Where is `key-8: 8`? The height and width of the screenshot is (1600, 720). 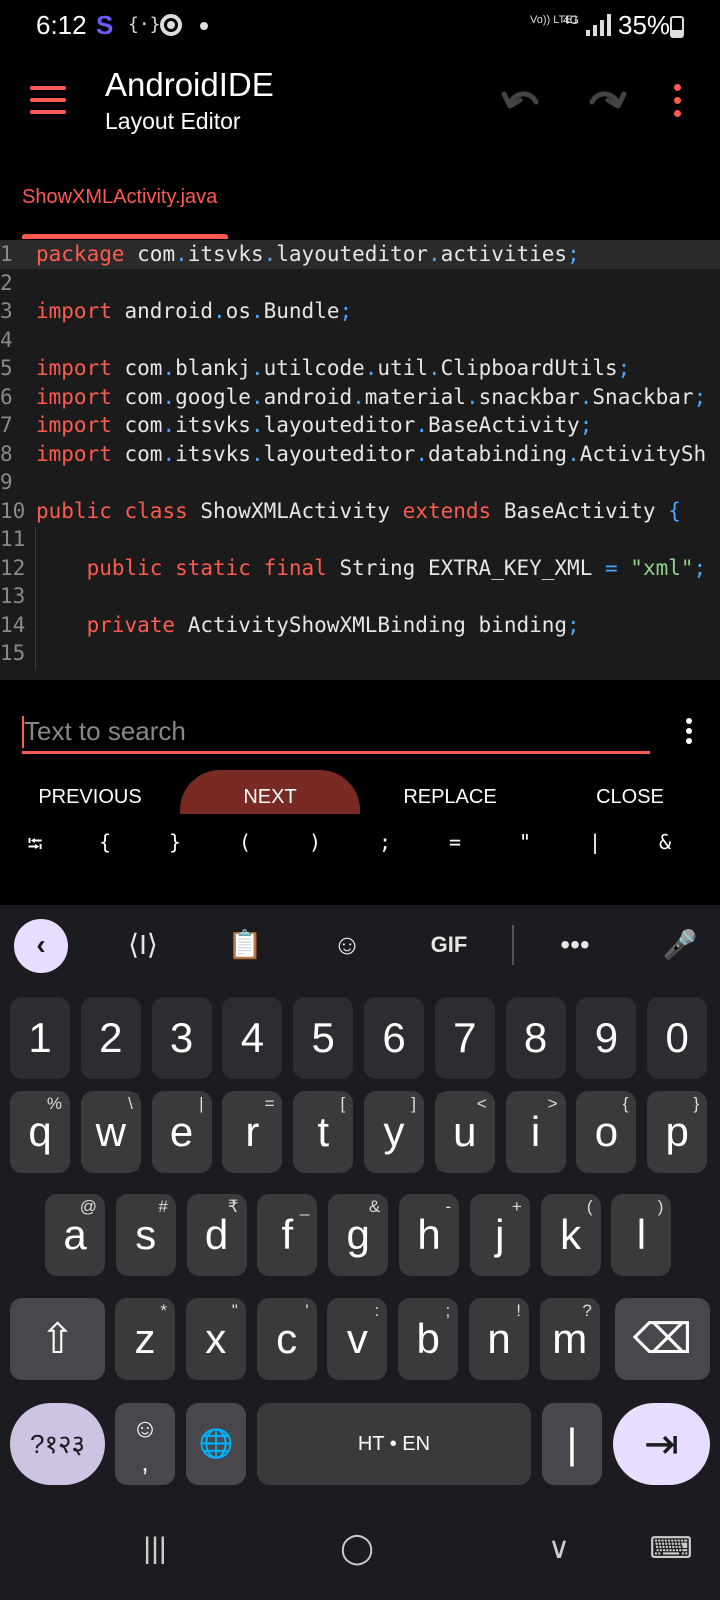
key-8: 8 is located at coordinates (535, 1038).